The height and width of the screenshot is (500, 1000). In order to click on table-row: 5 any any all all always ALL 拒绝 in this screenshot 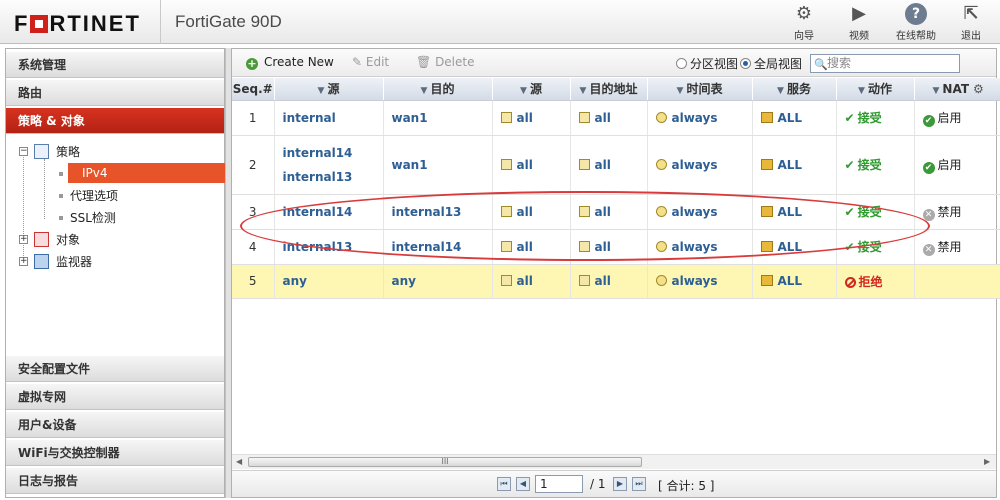, I will do `click(616, 281)`.